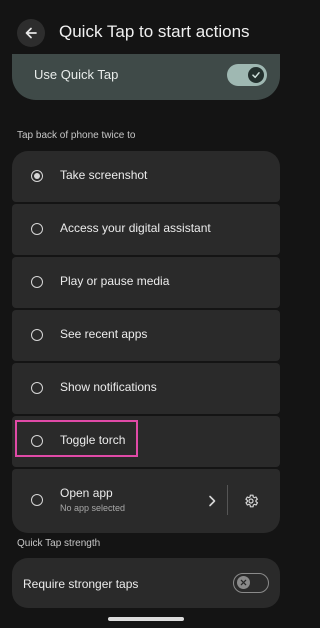 This screenshot has height=628, width=320. What do you see at coordinates (93, 508) in the screenshot?
I see `option-sublabel: No app selected` at bounding box center [93, 508].